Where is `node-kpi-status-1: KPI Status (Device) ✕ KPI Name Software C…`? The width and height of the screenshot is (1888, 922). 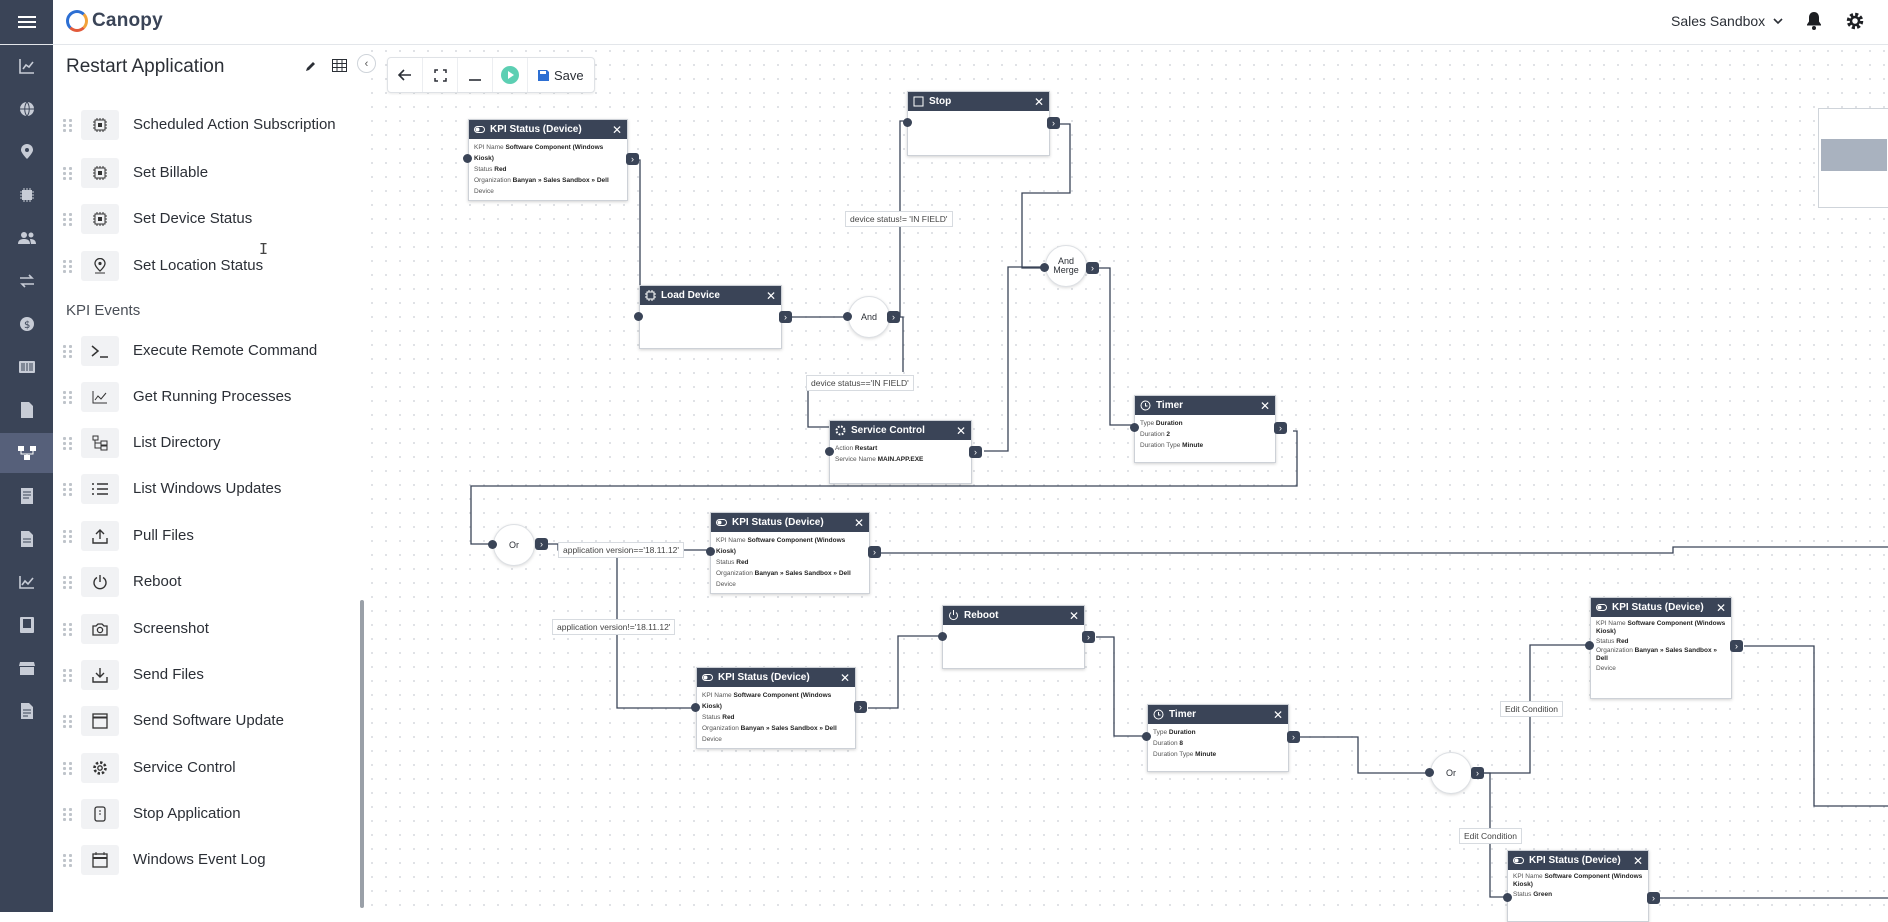
node-kpi-status-1: KPI Status (Device) ✕ KPI Name Software C… is located at coordinates (548, 160).